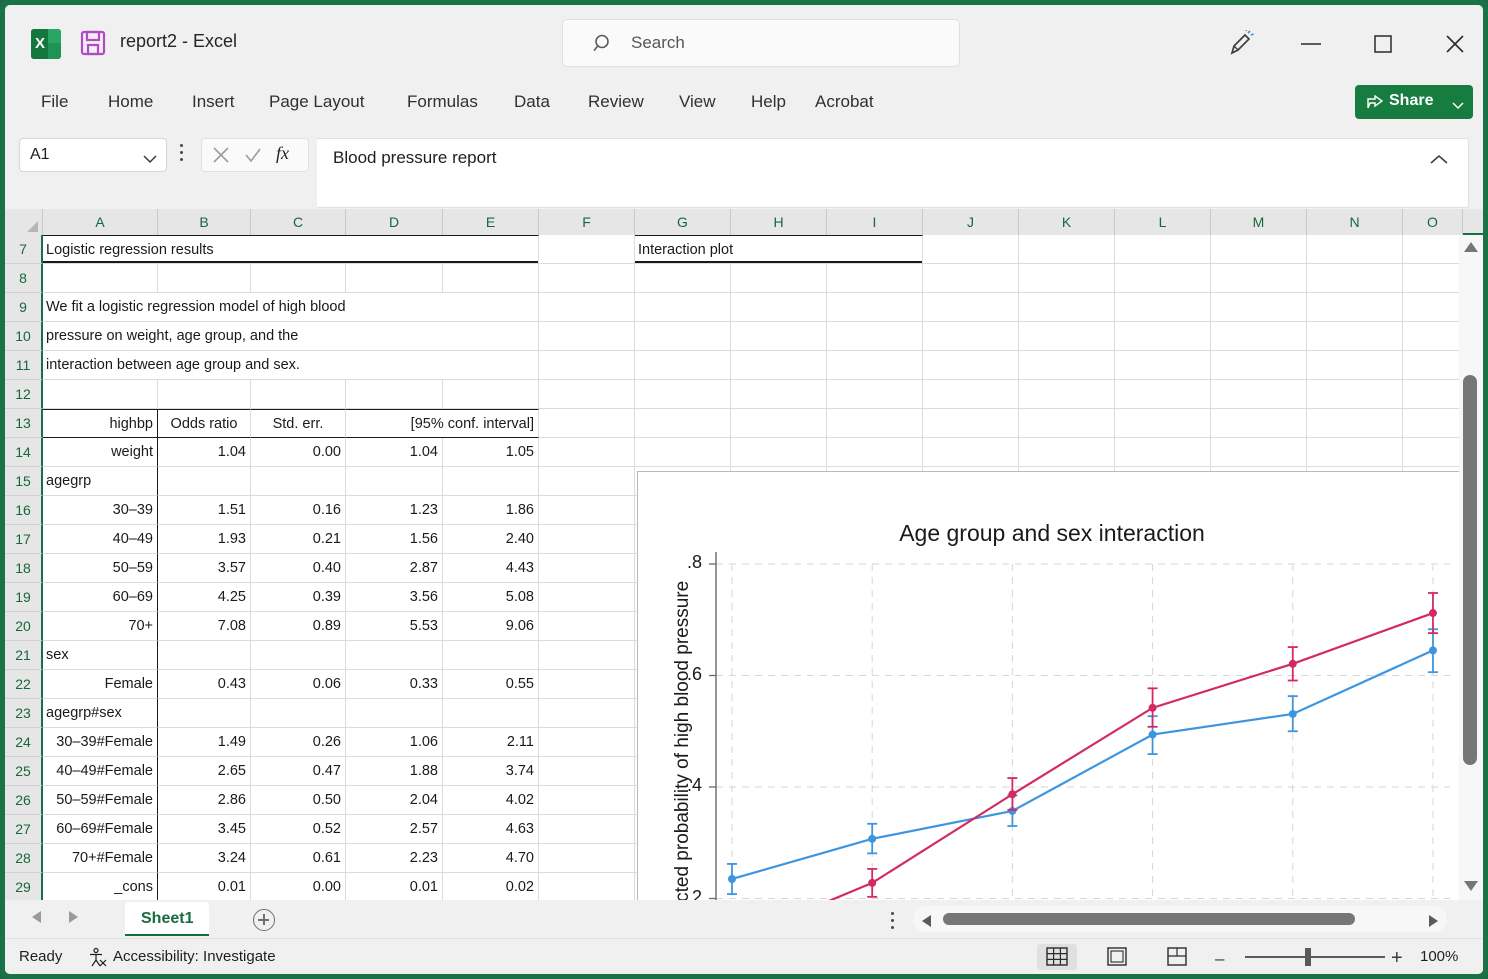 This screenshot has width=1488, height=979. What do you see at coordinates (875, 452) in the screenshot?
I see `cell-I14` at bounding box center [875, 452].